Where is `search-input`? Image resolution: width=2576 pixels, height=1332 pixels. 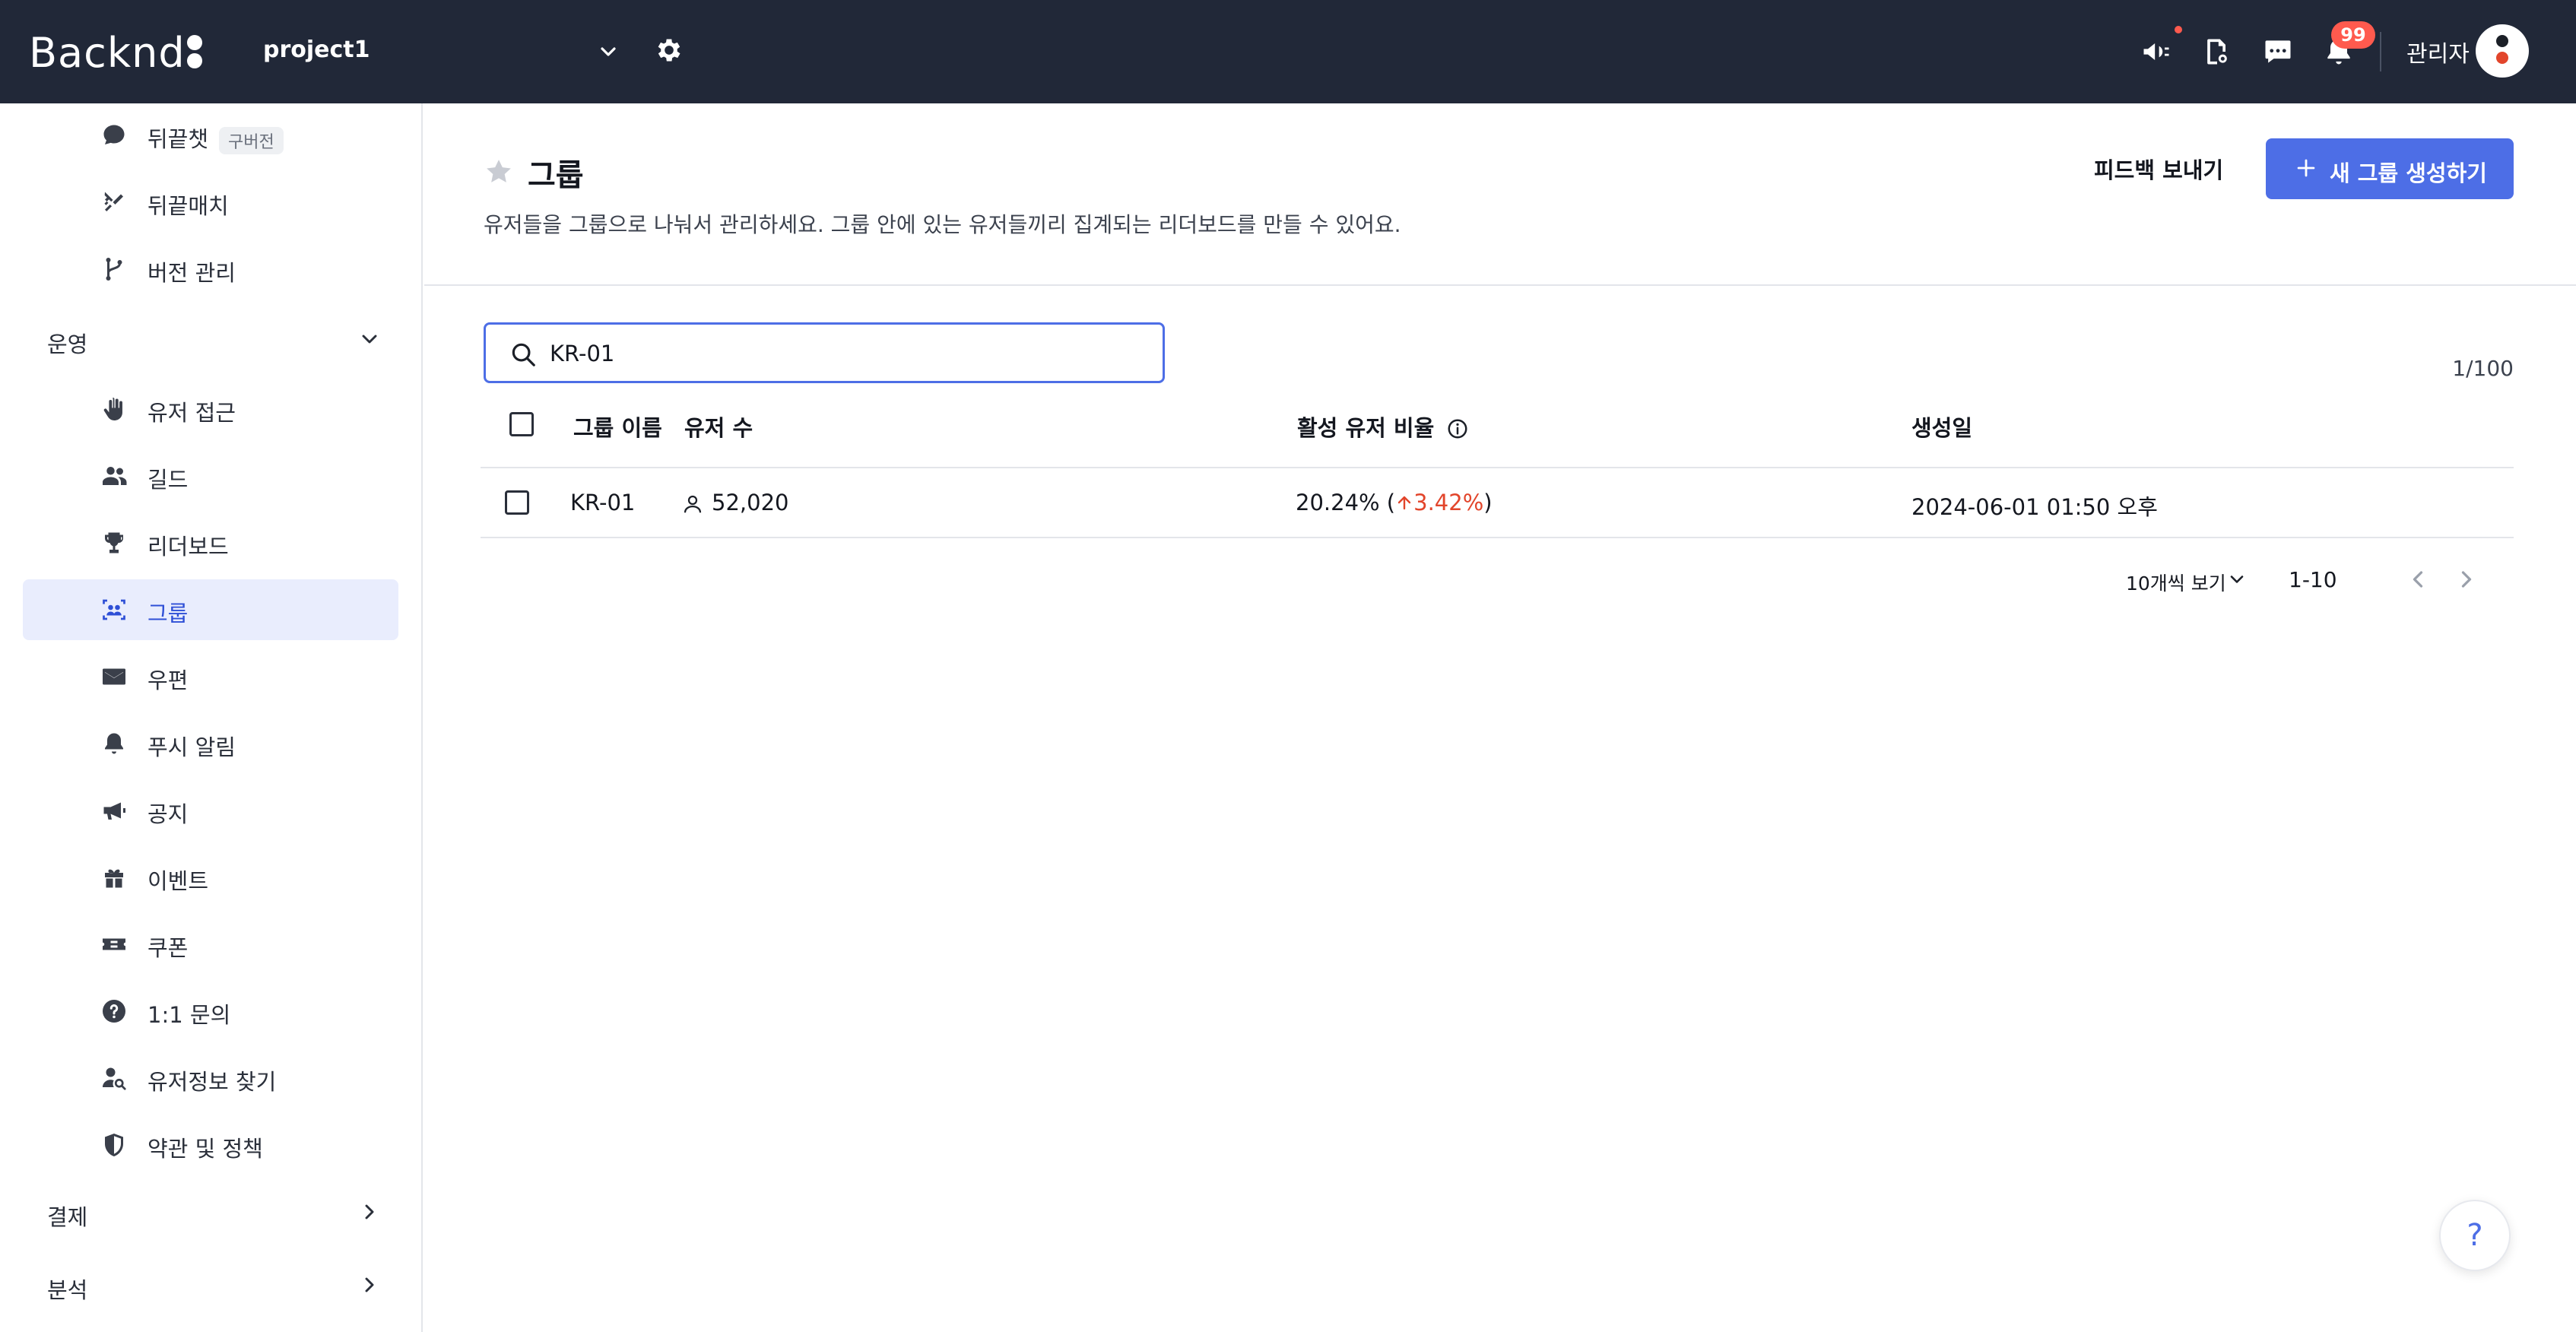 search-input is located at coordinates (847, 354).